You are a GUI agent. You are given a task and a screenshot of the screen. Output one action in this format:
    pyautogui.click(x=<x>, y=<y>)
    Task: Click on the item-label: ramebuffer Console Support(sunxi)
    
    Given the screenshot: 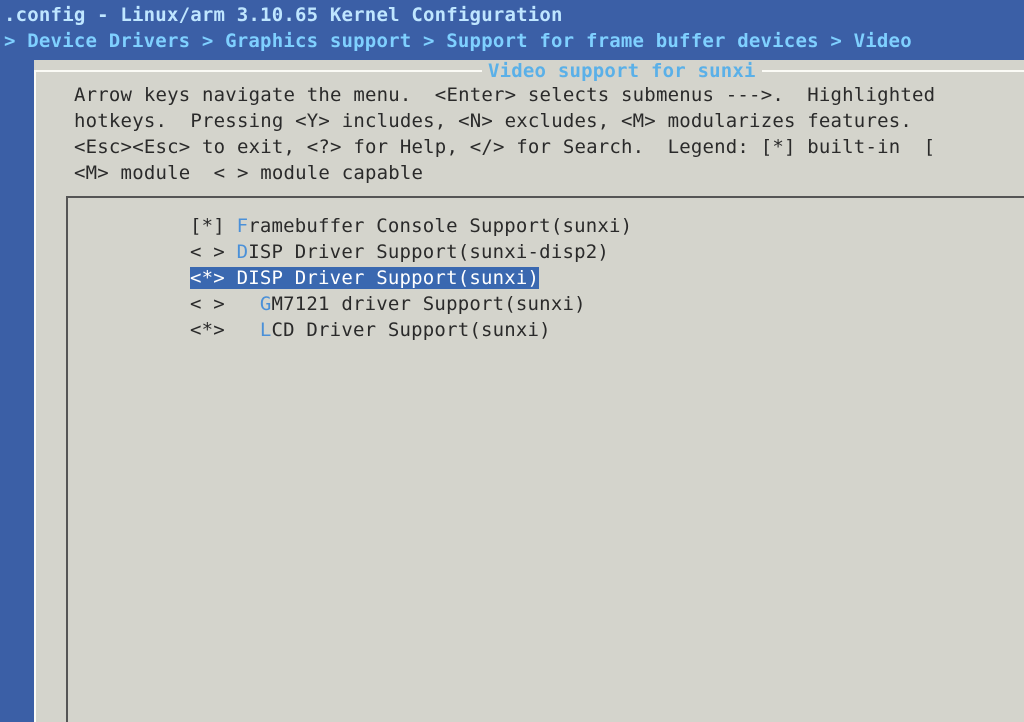 What is the action you would take?
    pyautogui.click(x=440, y=226)
    